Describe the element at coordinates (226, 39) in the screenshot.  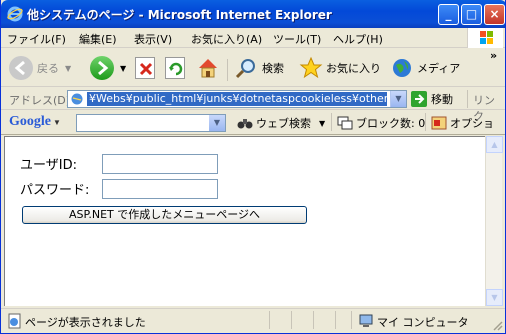
I see `menu-favorites: お気に入り(A)` at that location.